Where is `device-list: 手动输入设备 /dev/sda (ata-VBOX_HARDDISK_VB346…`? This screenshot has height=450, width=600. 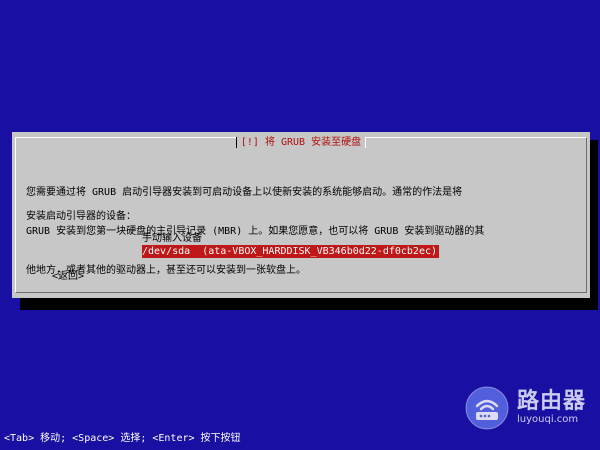
device-list: 手动输入设备 /dev/sda (ata-VBOX_HARDDISK_VB346… is located at coordinates (291, 245).